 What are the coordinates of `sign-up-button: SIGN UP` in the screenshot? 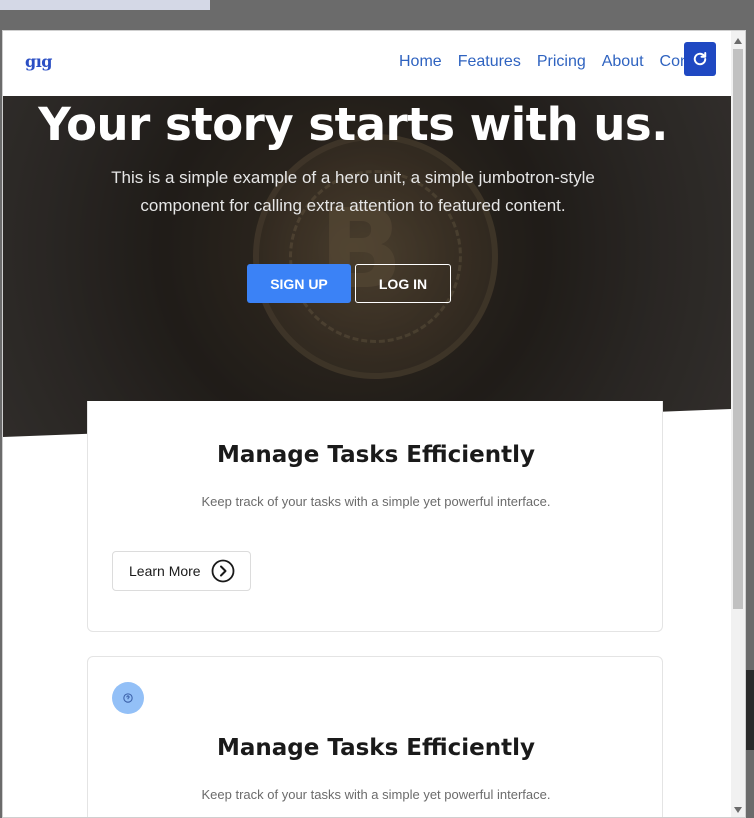 It's located at (299, 283).